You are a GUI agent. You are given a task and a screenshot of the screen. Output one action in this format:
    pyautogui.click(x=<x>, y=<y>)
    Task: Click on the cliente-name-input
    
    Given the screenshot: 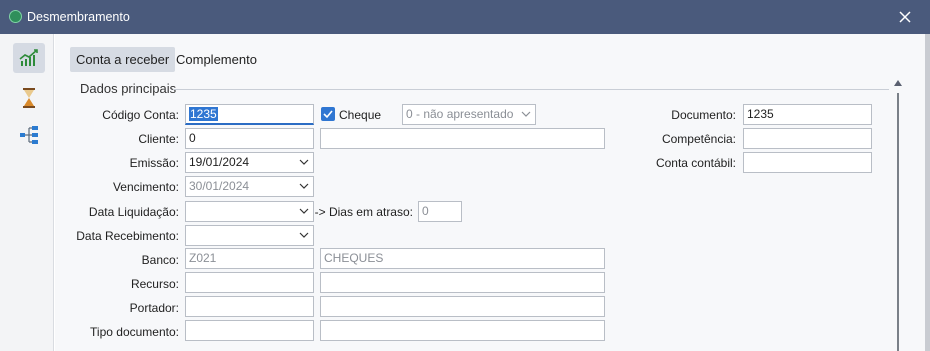 What is the action you would take?
    pyautogui.click(x=462, y=138)
    